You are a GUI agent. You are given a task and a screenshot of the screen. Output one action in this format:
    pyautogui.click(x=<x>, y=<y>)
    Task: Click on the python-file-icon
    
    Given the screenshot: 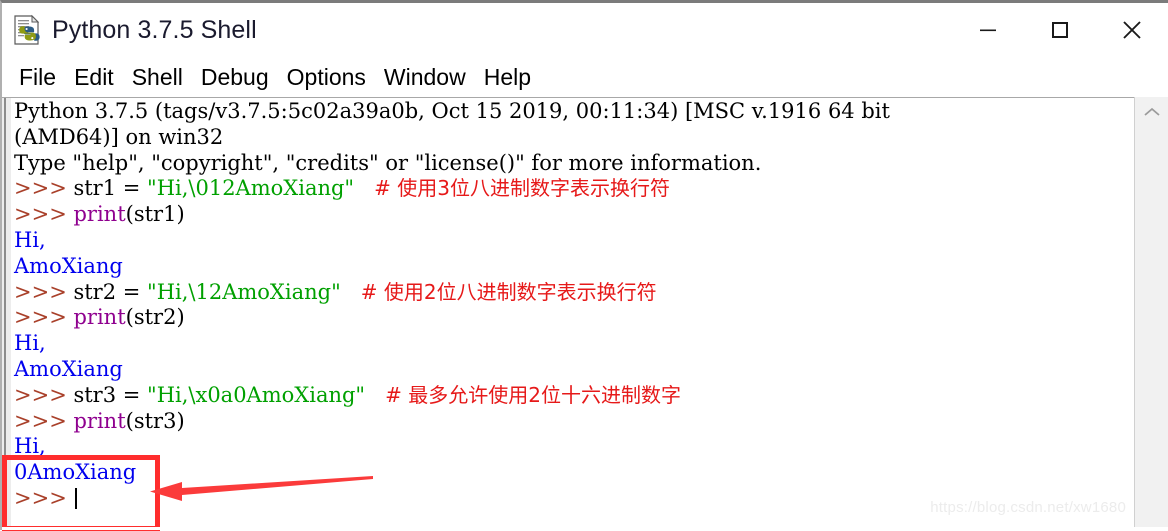 What is the action you would take?
    pyautogui.click(x=27, y=30)
    